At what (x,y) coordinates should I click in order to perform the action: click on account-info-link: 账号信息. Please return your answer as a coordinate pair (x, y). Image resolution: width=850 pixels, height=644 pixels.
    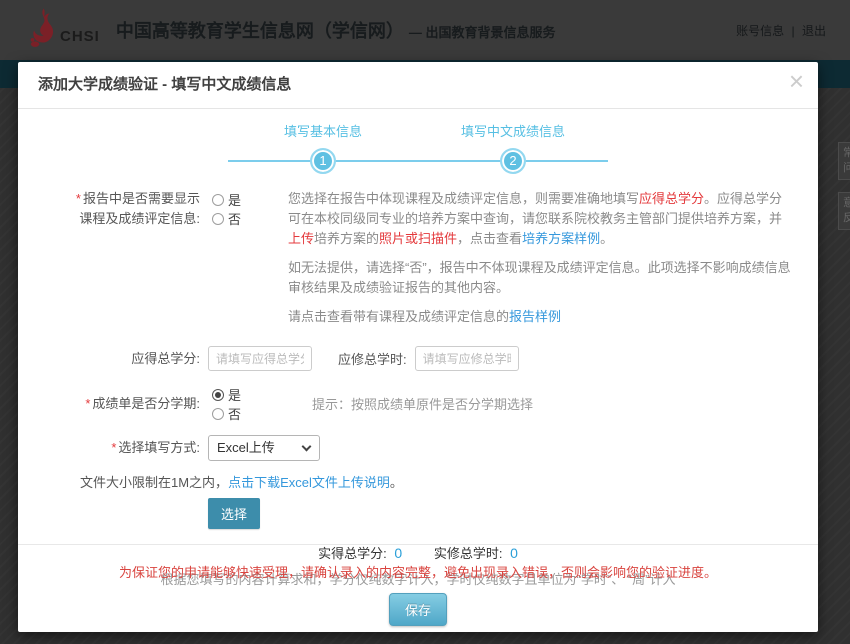
    Looking at the image, I should click on (760, 31).